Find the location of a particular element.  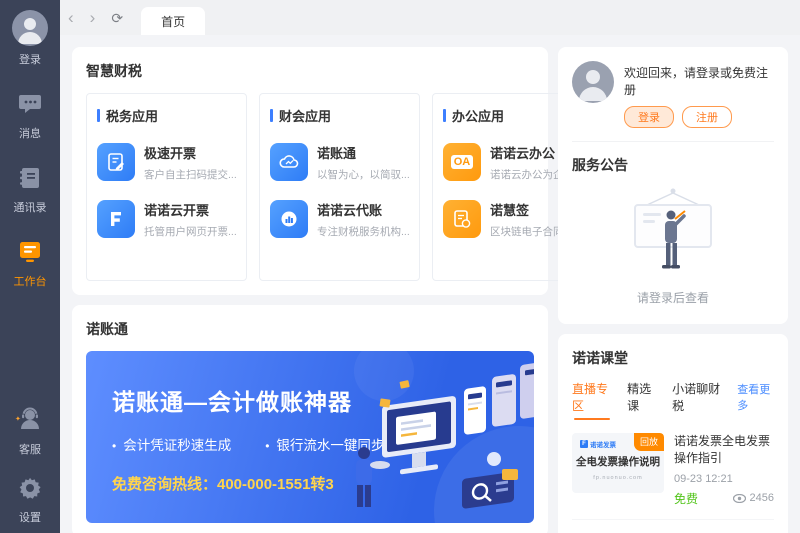

notice-title: 服务公告 is located at coordinates (600, 165).